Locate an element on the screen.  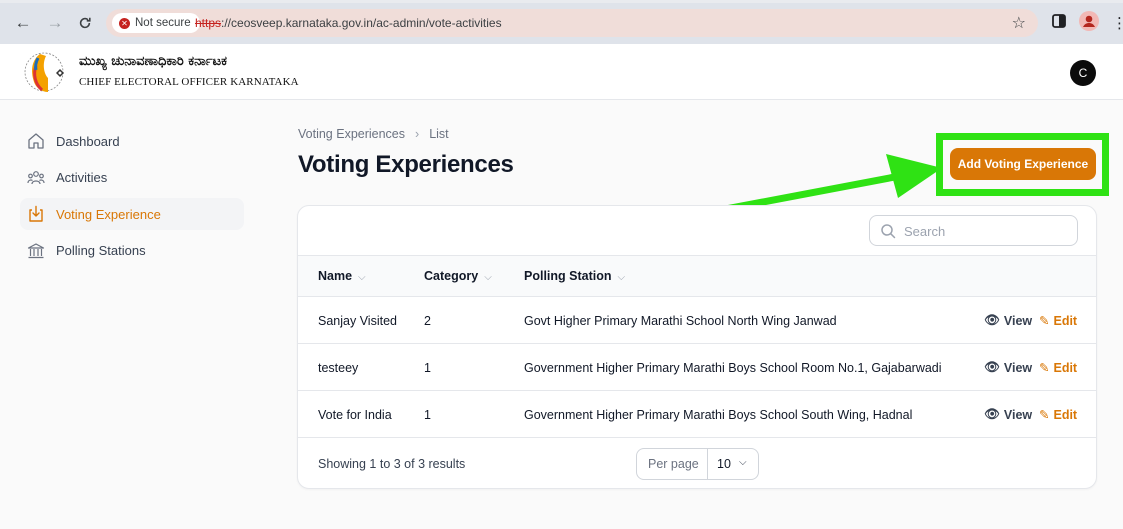
page-title: Voting Experiences is located at coordinates (406, 164).